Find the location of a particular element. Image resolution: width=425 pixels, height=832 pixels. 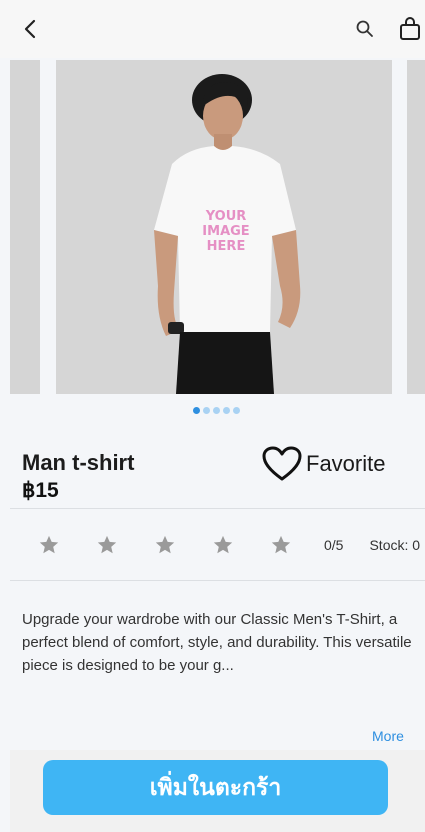

heart-outline-icon is located at coordinates (282, 463).